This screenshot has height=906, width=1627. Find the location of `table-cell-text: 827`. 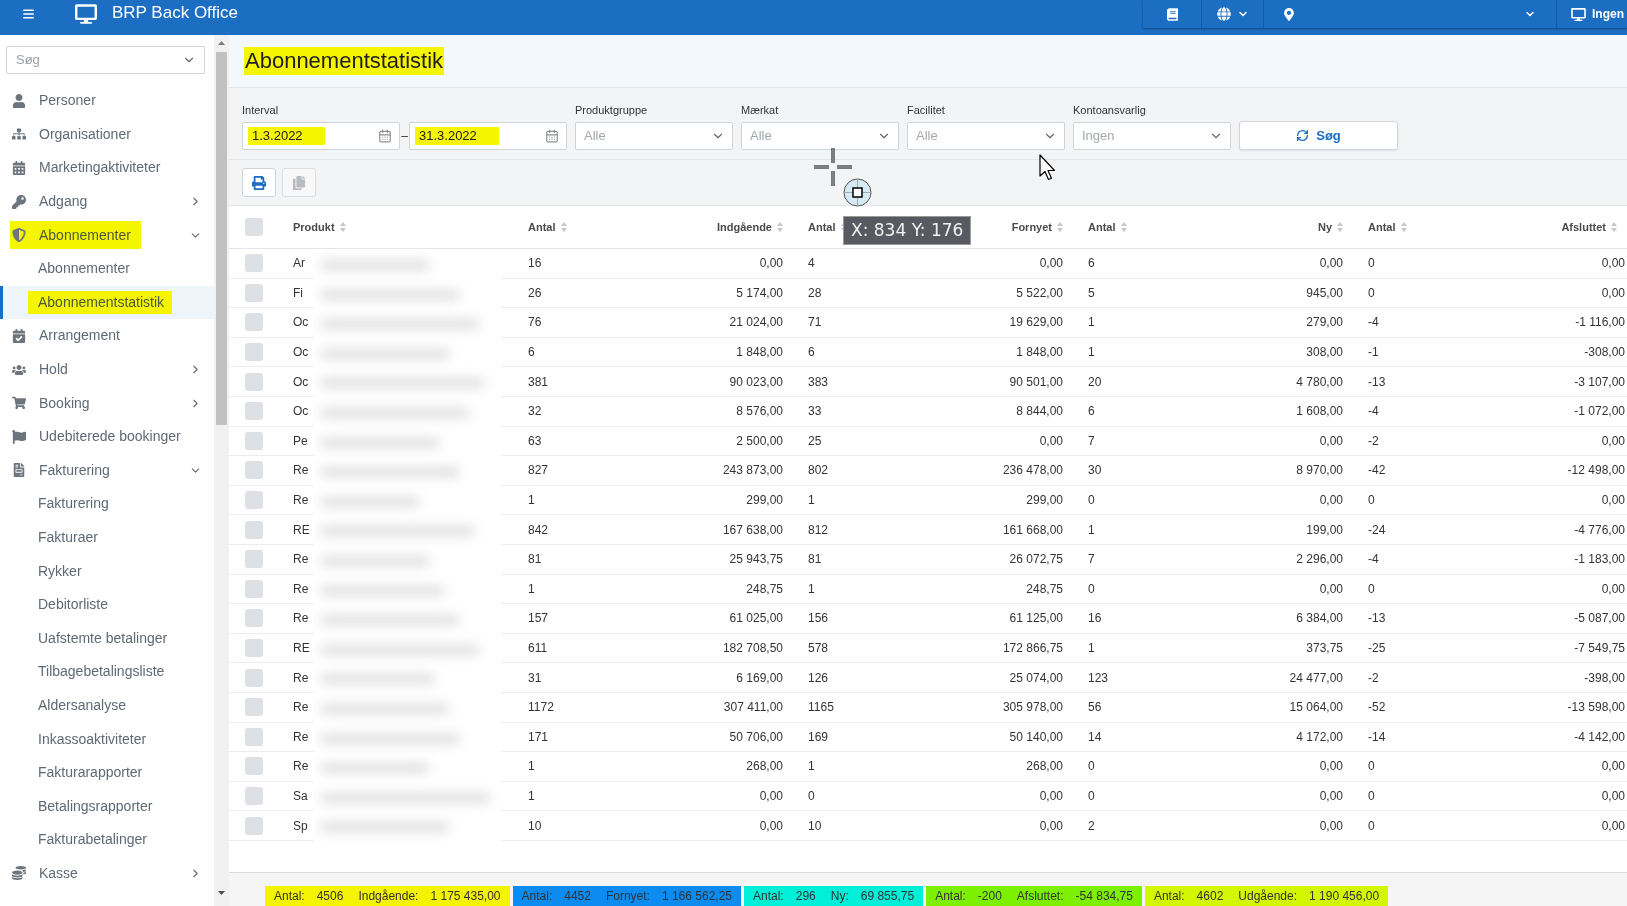

table-cell-text: 827 is located at coordinates (538, 471).